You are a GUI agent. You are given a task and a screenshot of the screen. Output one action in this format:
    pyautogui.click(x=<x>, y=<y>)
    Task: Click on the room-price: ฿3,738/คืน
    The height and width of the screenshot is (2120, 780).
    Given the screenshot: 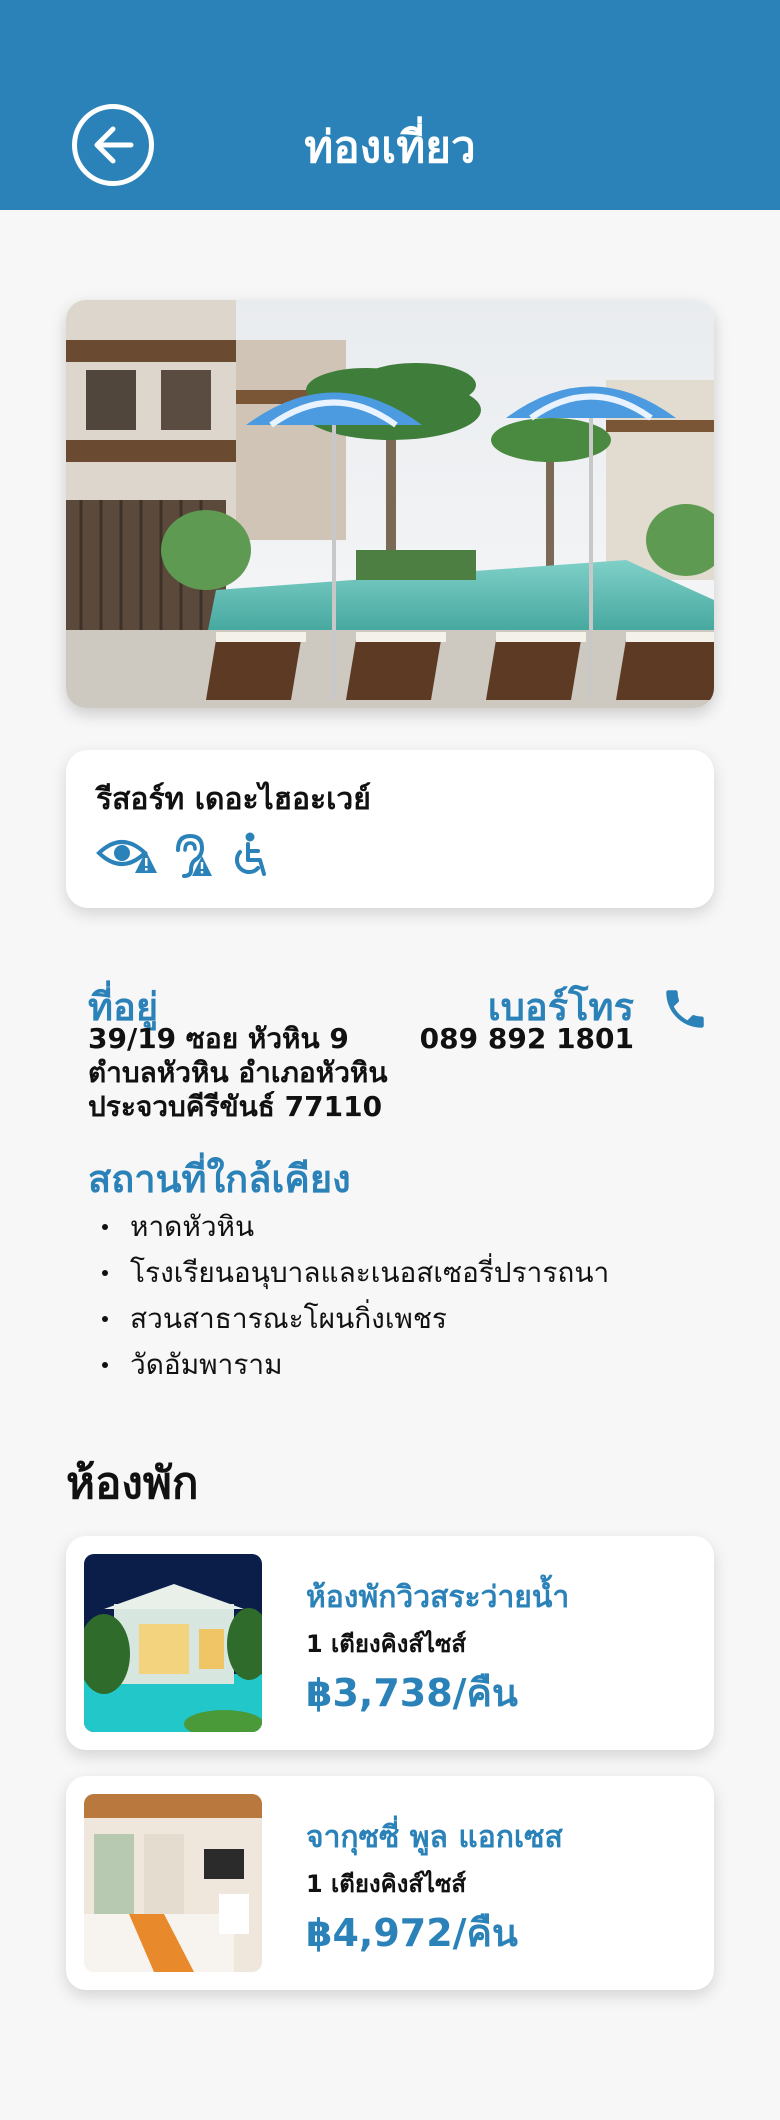 What is the action you would take?
    pyautogui.click(x=412, y=1693)
    